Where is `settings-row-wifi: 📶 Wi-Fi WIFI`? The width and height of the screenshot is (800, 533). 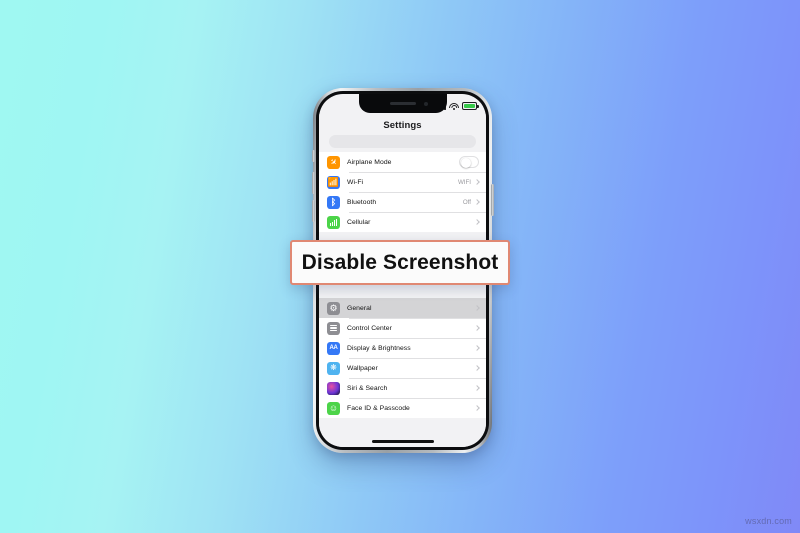
settings-row-wifi: 📶 Wi-Fi WIFI is located at coordinates (402, 182).